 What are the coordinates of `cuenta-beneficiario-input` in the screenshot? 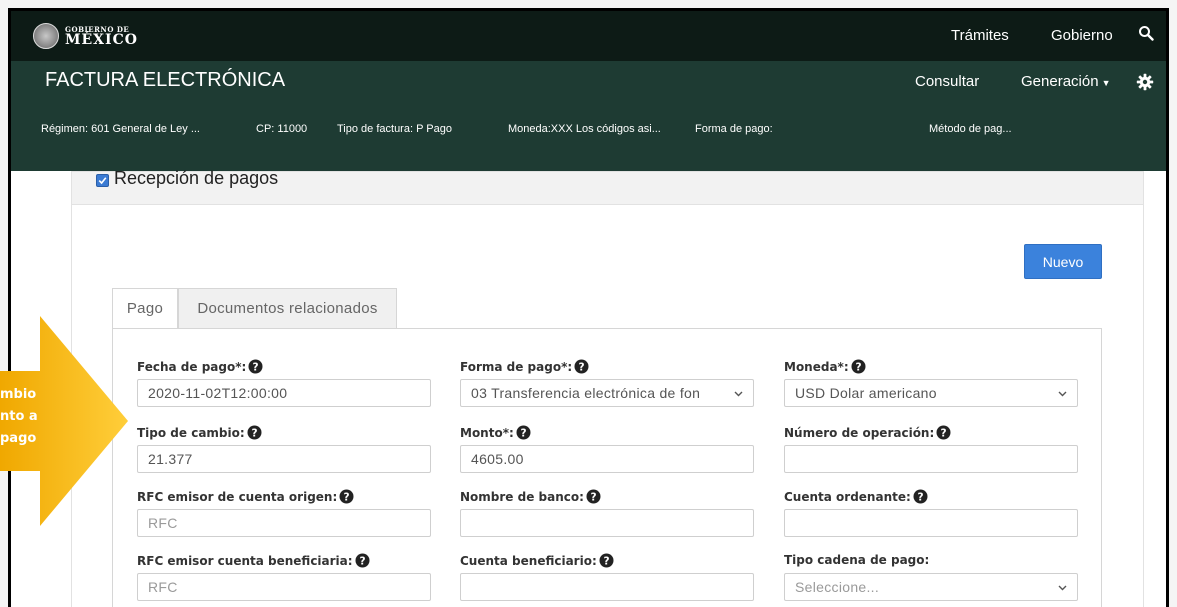 It's located at (607, 587).